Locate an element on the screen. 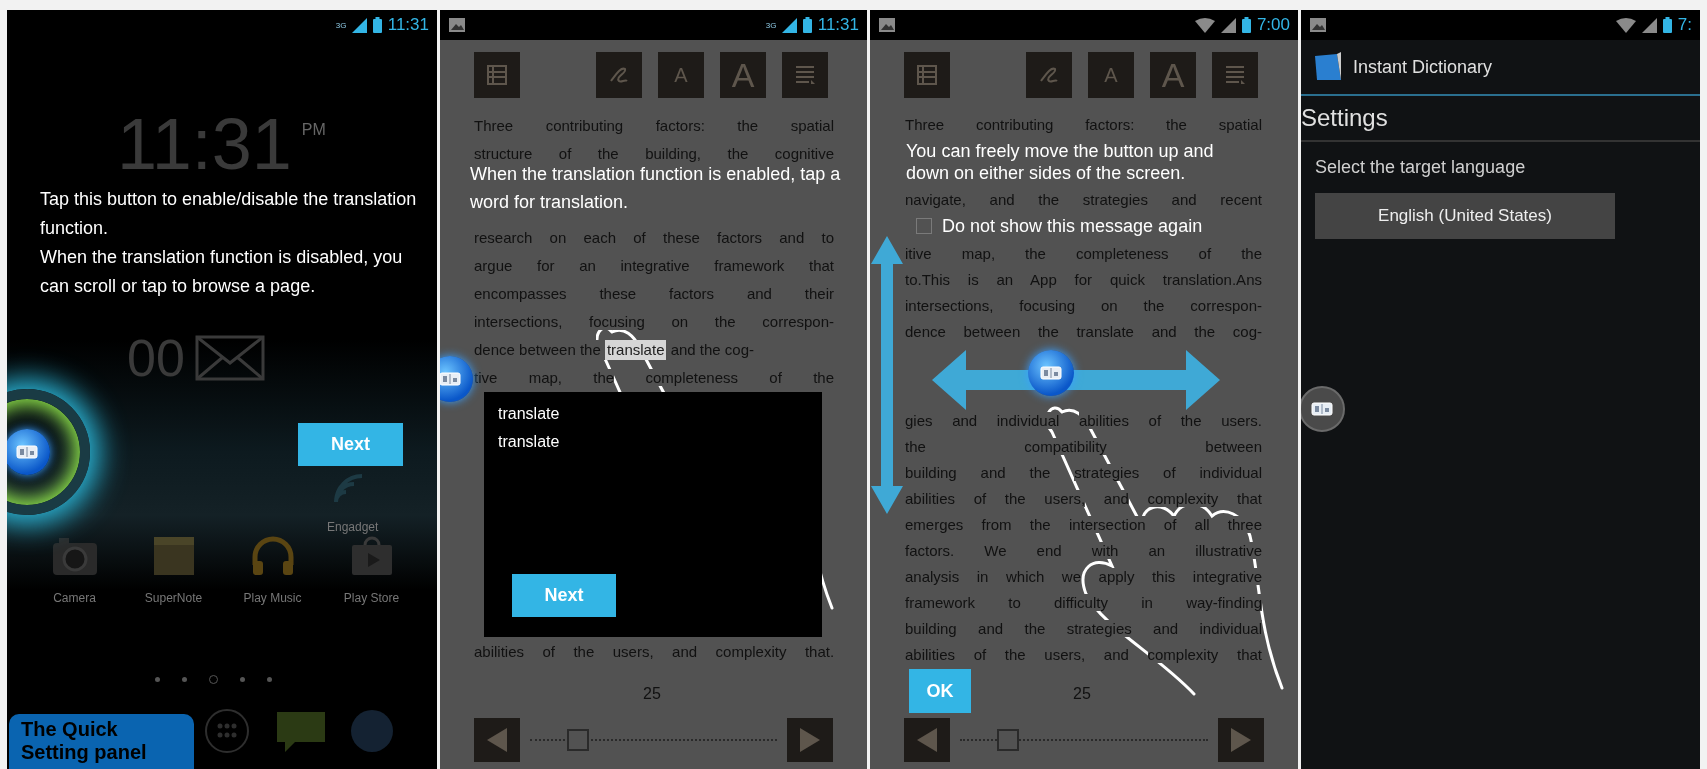 The height and width of the screenshot is (769, 1707). body-text-line: emerges from the intersection of all three is located at coordinates (1083, 525).